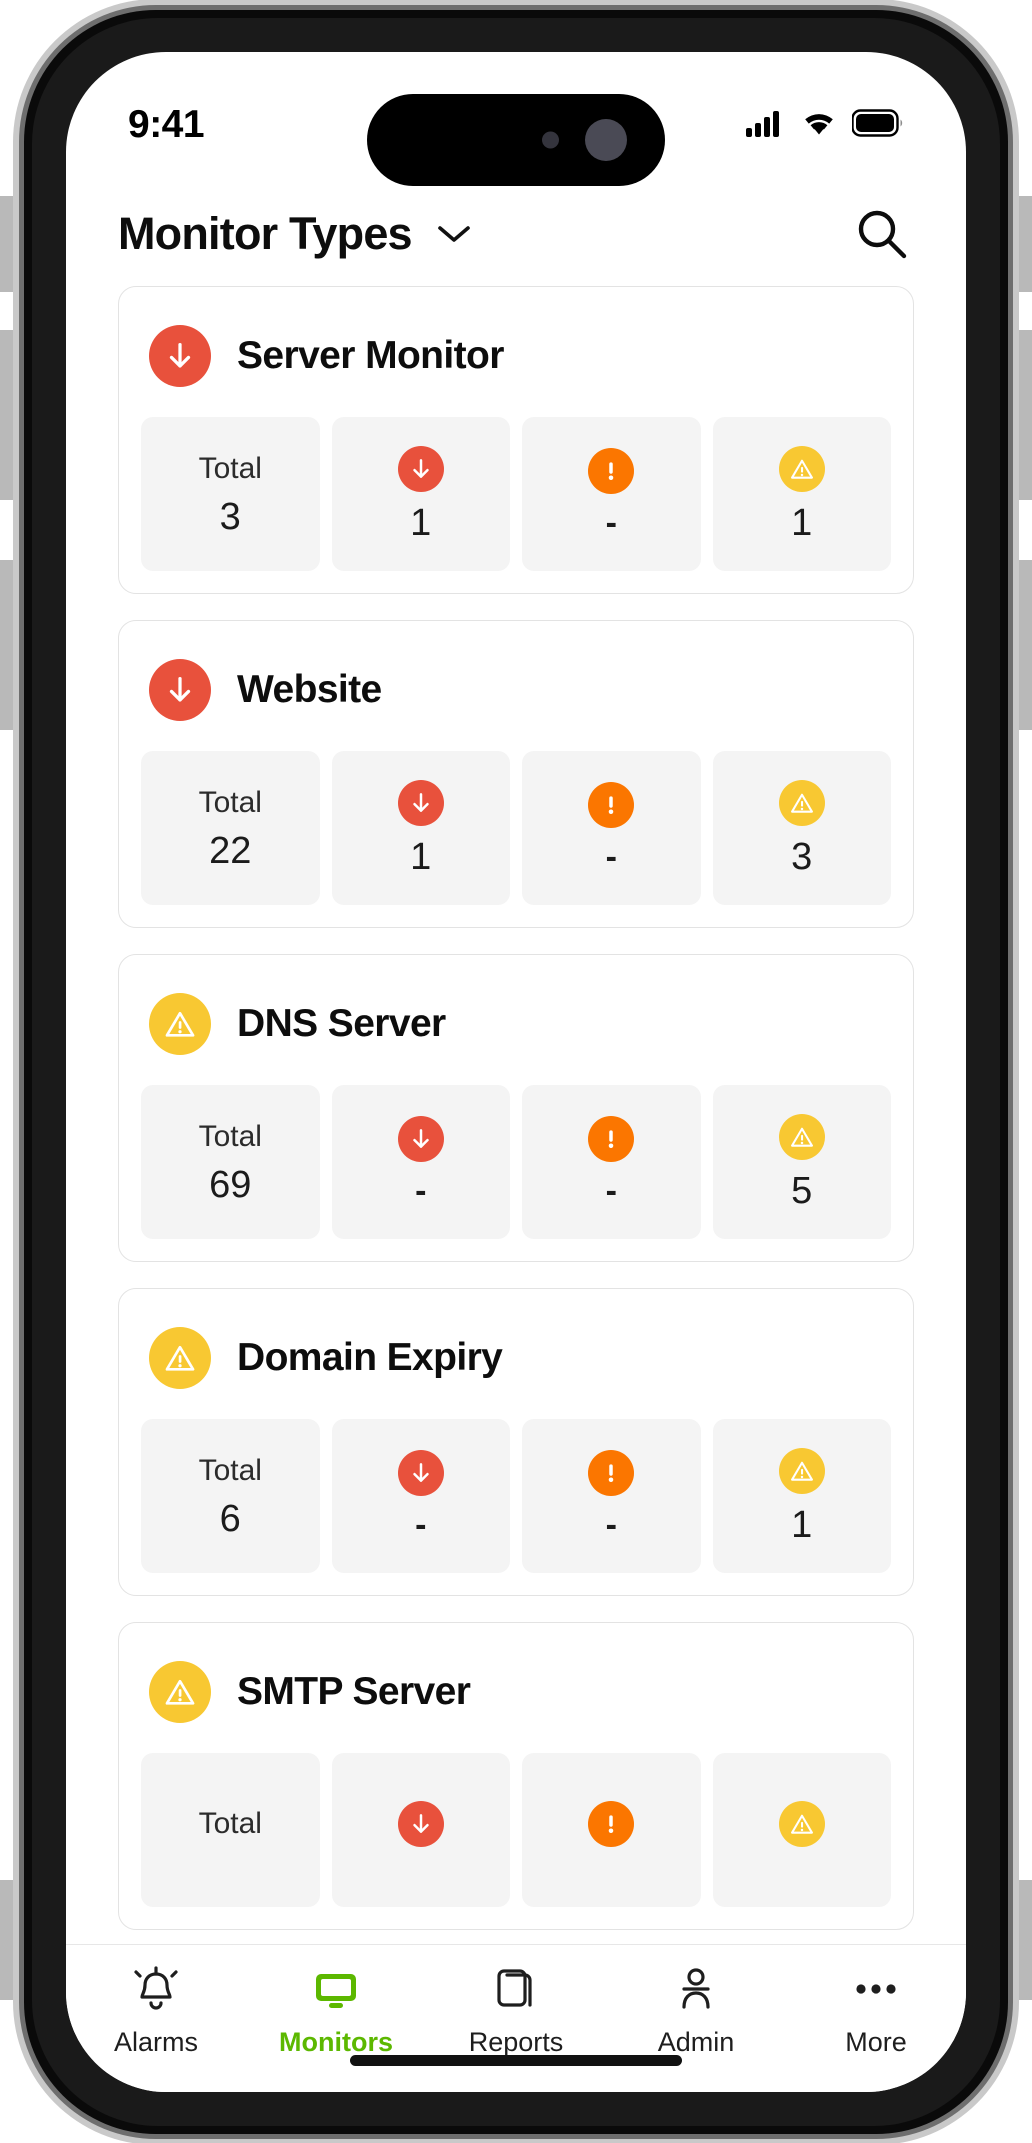 The width and height of the screenshot is (1032, 2143). Describe the element at coordinates (516, 2042) in the screenshot. I see `tab-label: Reports` at that location.